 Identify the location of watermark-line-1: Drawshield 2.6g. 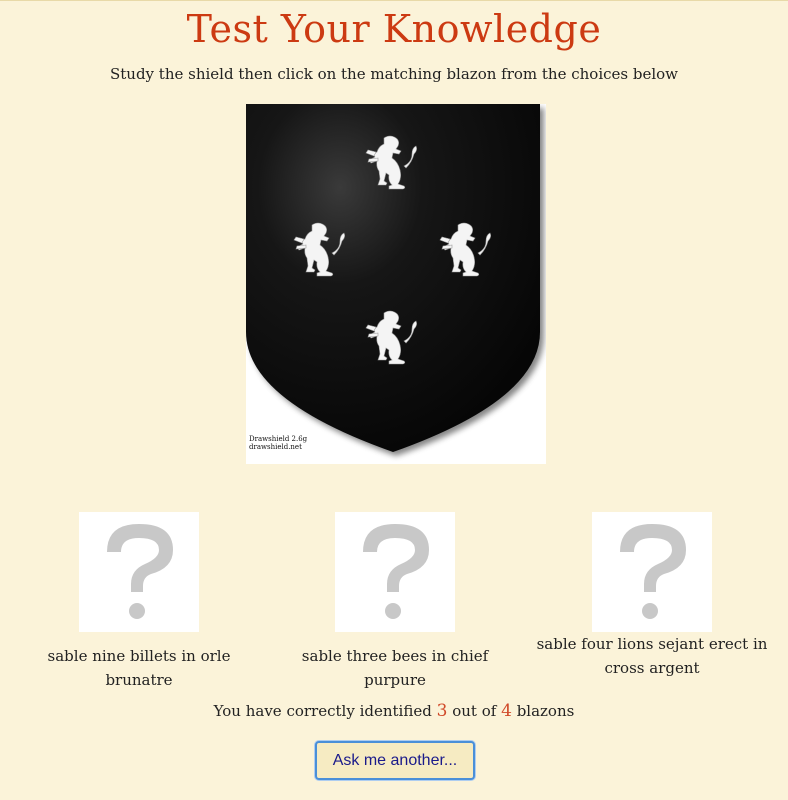
(278, 439).